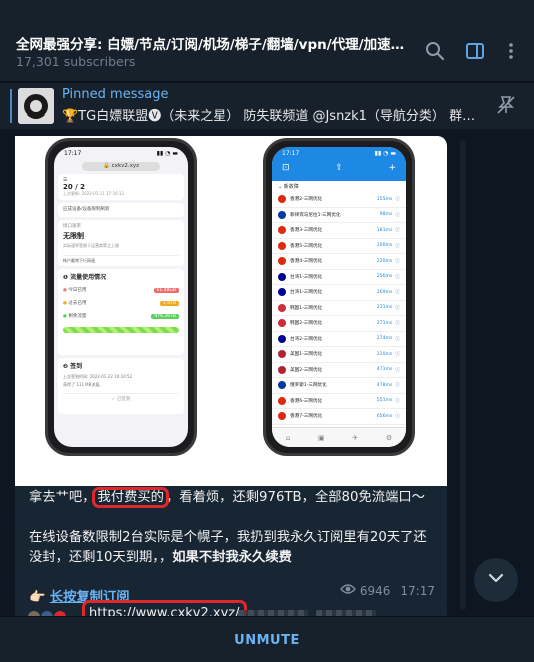 This screenshot has height=662, width=534. What do you see at coordinates (339, 339) in the screenshot?
I see `node-row: 台湾2-三网优化 274ms ⓘ` at bounding box center [339, 339].